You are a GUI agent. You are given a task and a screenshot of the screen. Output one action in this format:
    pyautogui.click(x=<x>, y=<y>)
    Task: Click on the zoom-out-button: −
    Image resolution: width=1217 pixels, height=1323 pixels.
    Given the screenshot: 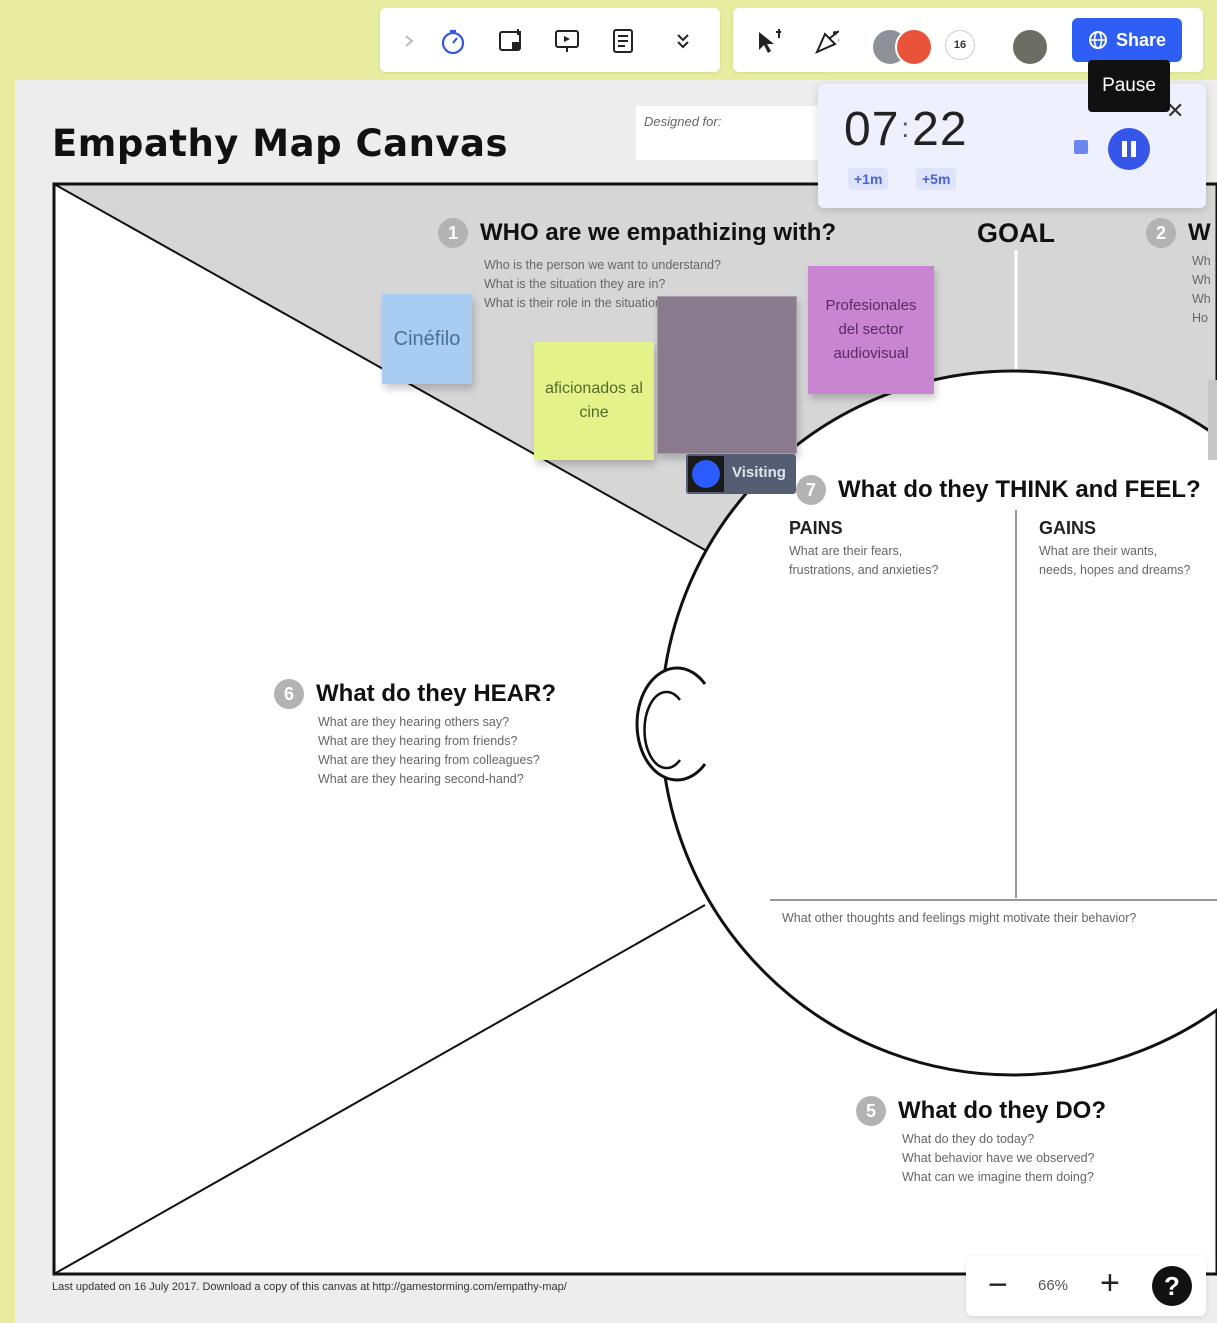 What is the action you would take?
    pyautogui.click(x=998, y=1285)
    